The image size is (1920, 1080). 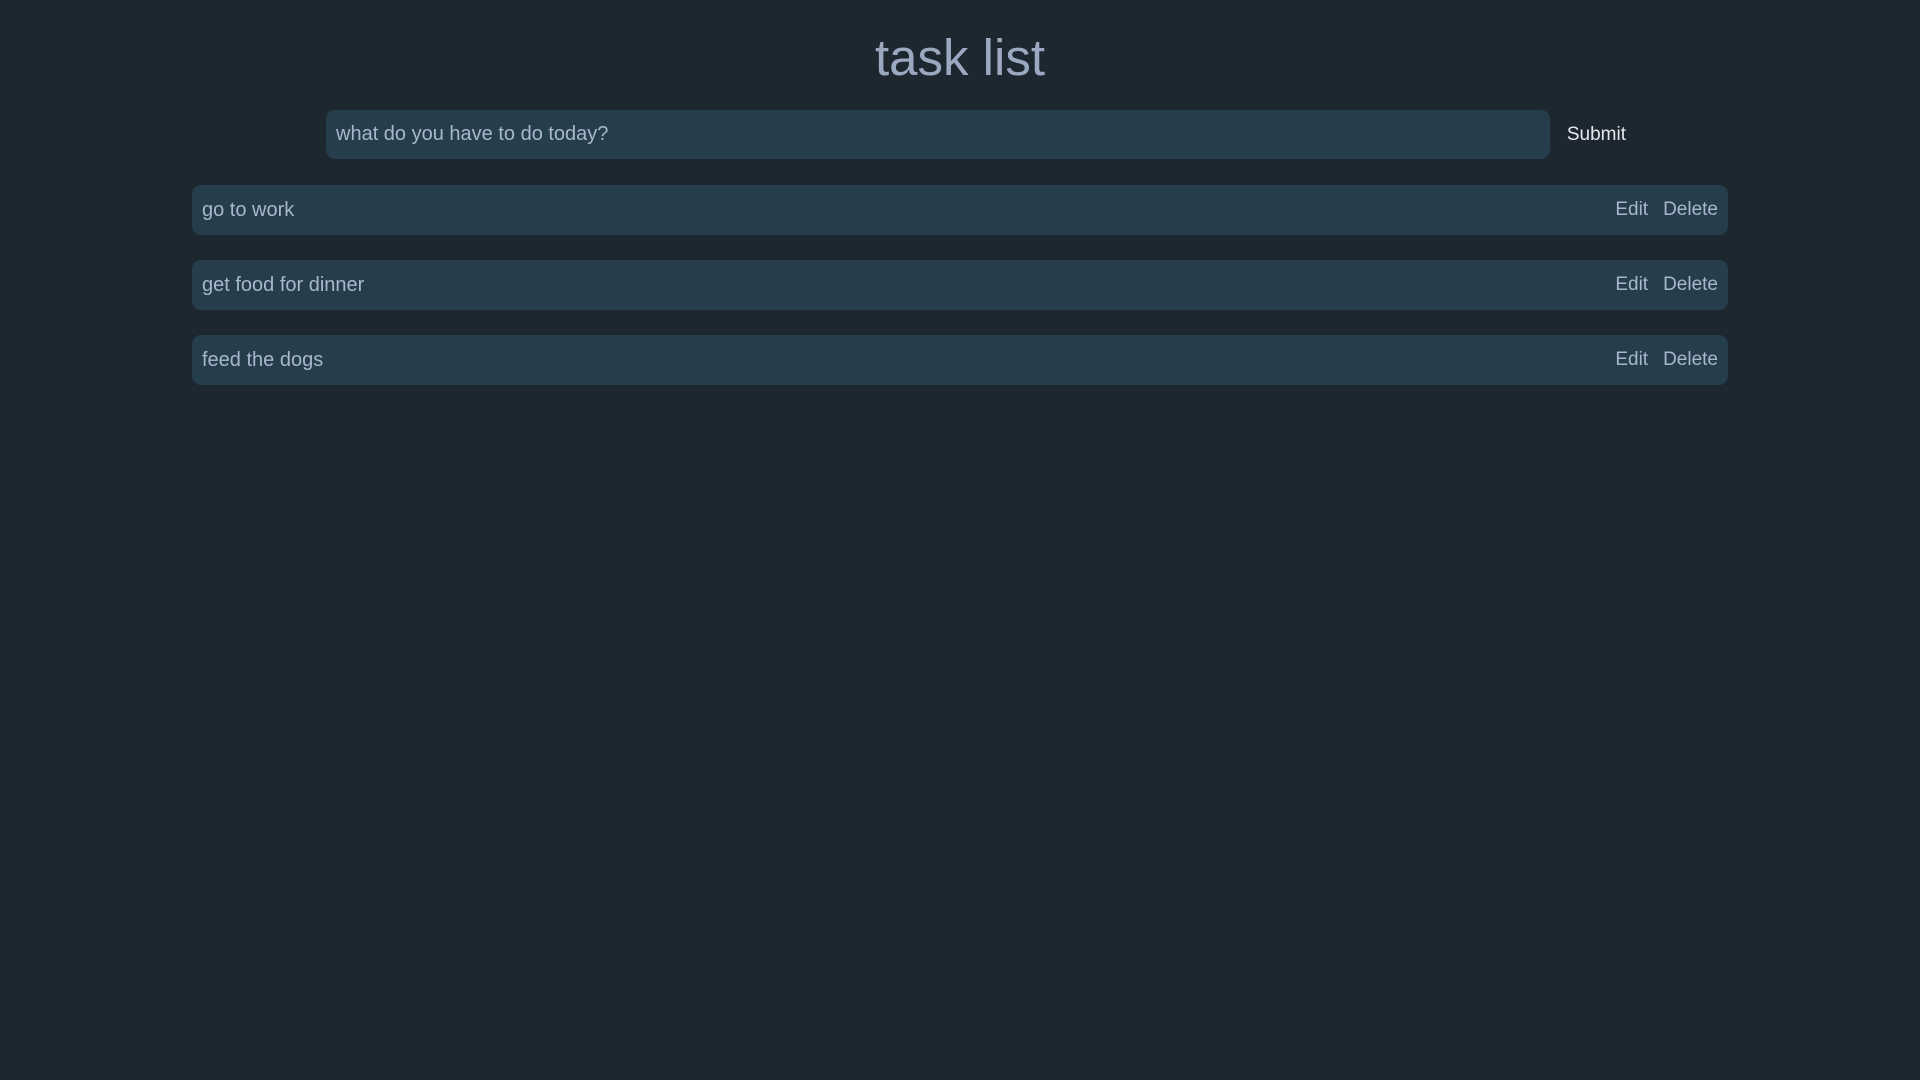 What do you see at coordinates (960, 360) in the screenshot?
I see `task-item: feed the dogs Edit Delete` at bounding box center [960, 360].